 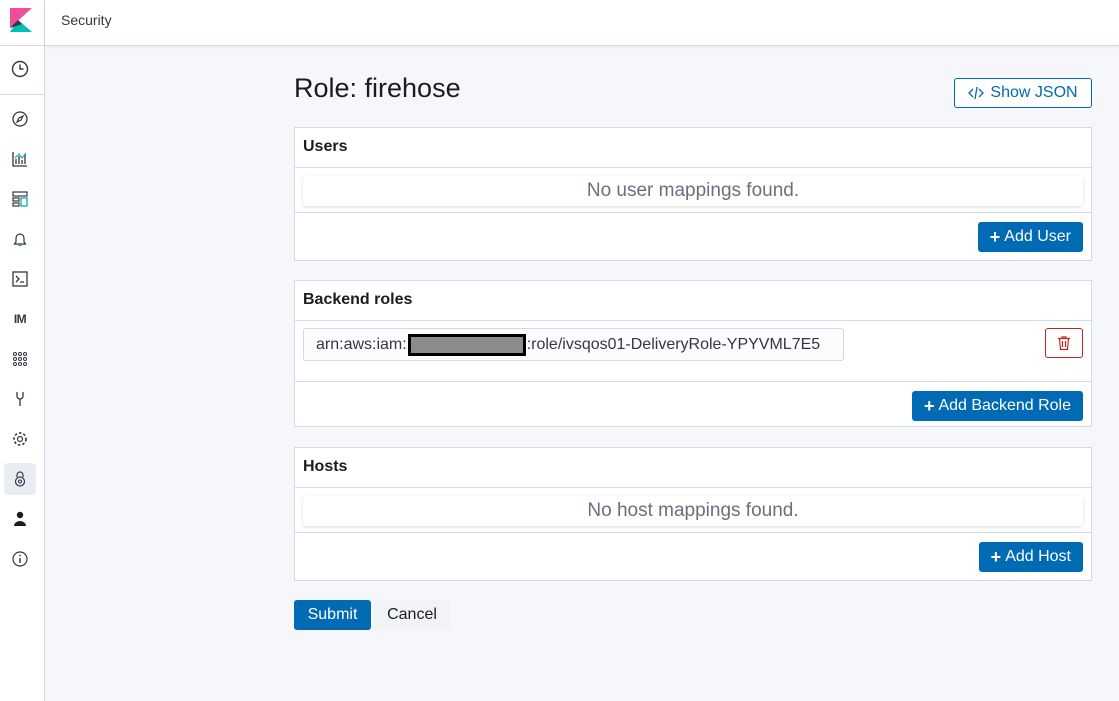 I want to click on nav-discover, so click(x=20, y=119).